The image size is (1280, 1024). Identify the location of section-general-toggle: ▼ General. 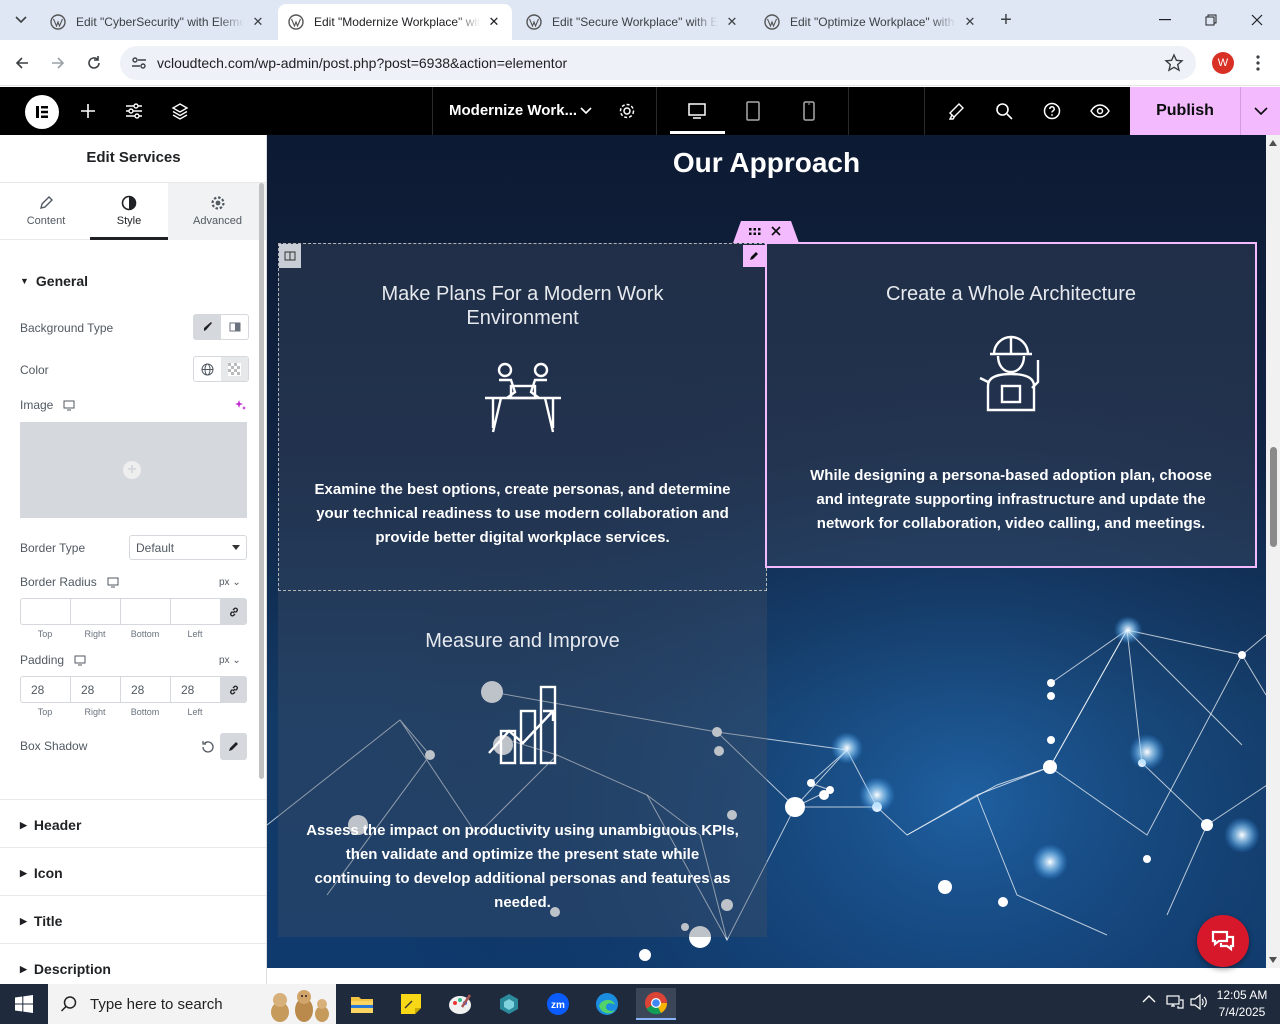
(54, 281).